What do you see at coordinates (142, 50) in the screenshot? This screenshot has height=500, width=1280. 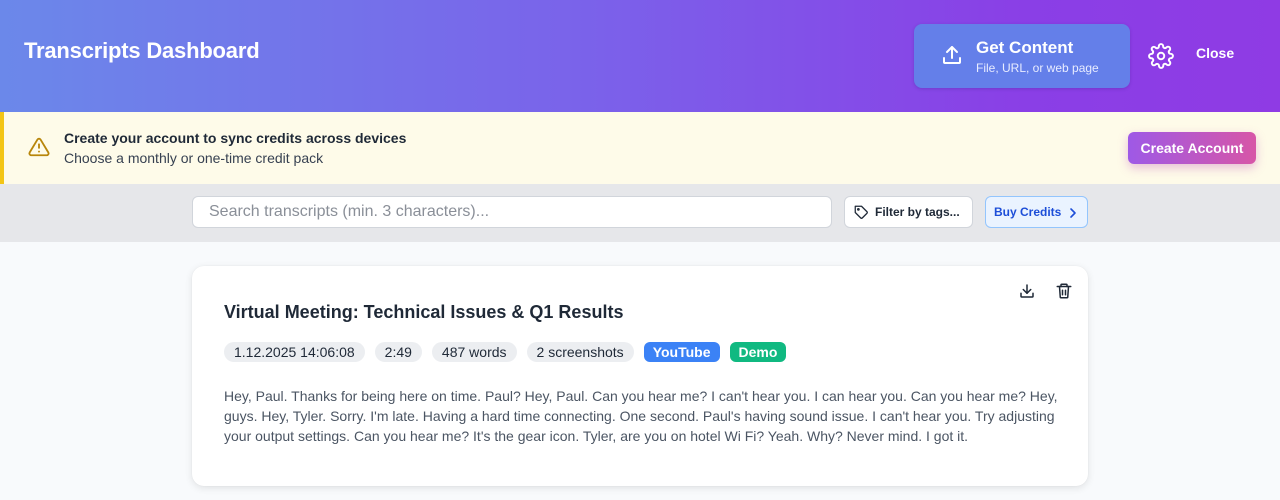 I see `page-title: Transcripts Dashboard` at bounding box center [142, 50].